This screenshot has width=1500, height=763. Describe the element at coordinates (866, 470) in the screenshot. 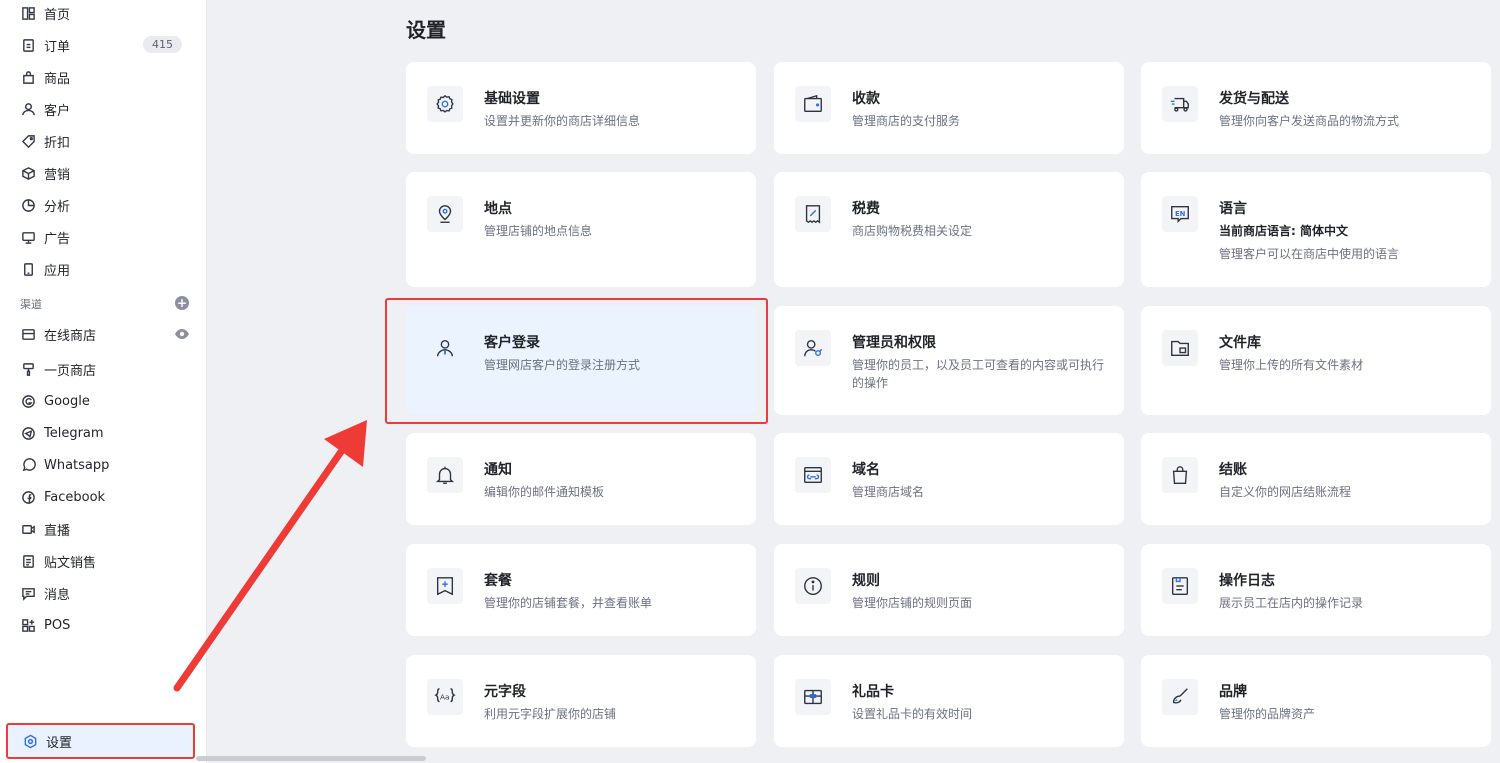

I see `card-title: 域名` at that location.